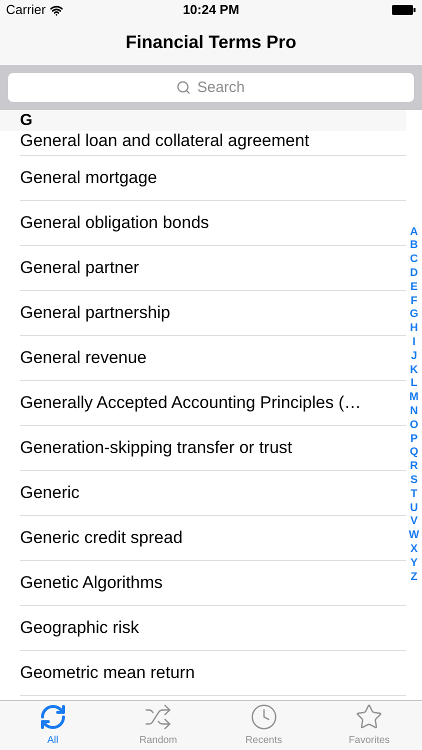 The height and width of the screenshot is (750, 422). What do you see at coordinates (414, 357) in the screenshot?
I see `index-letter: J` at bounding box center [414, 357].